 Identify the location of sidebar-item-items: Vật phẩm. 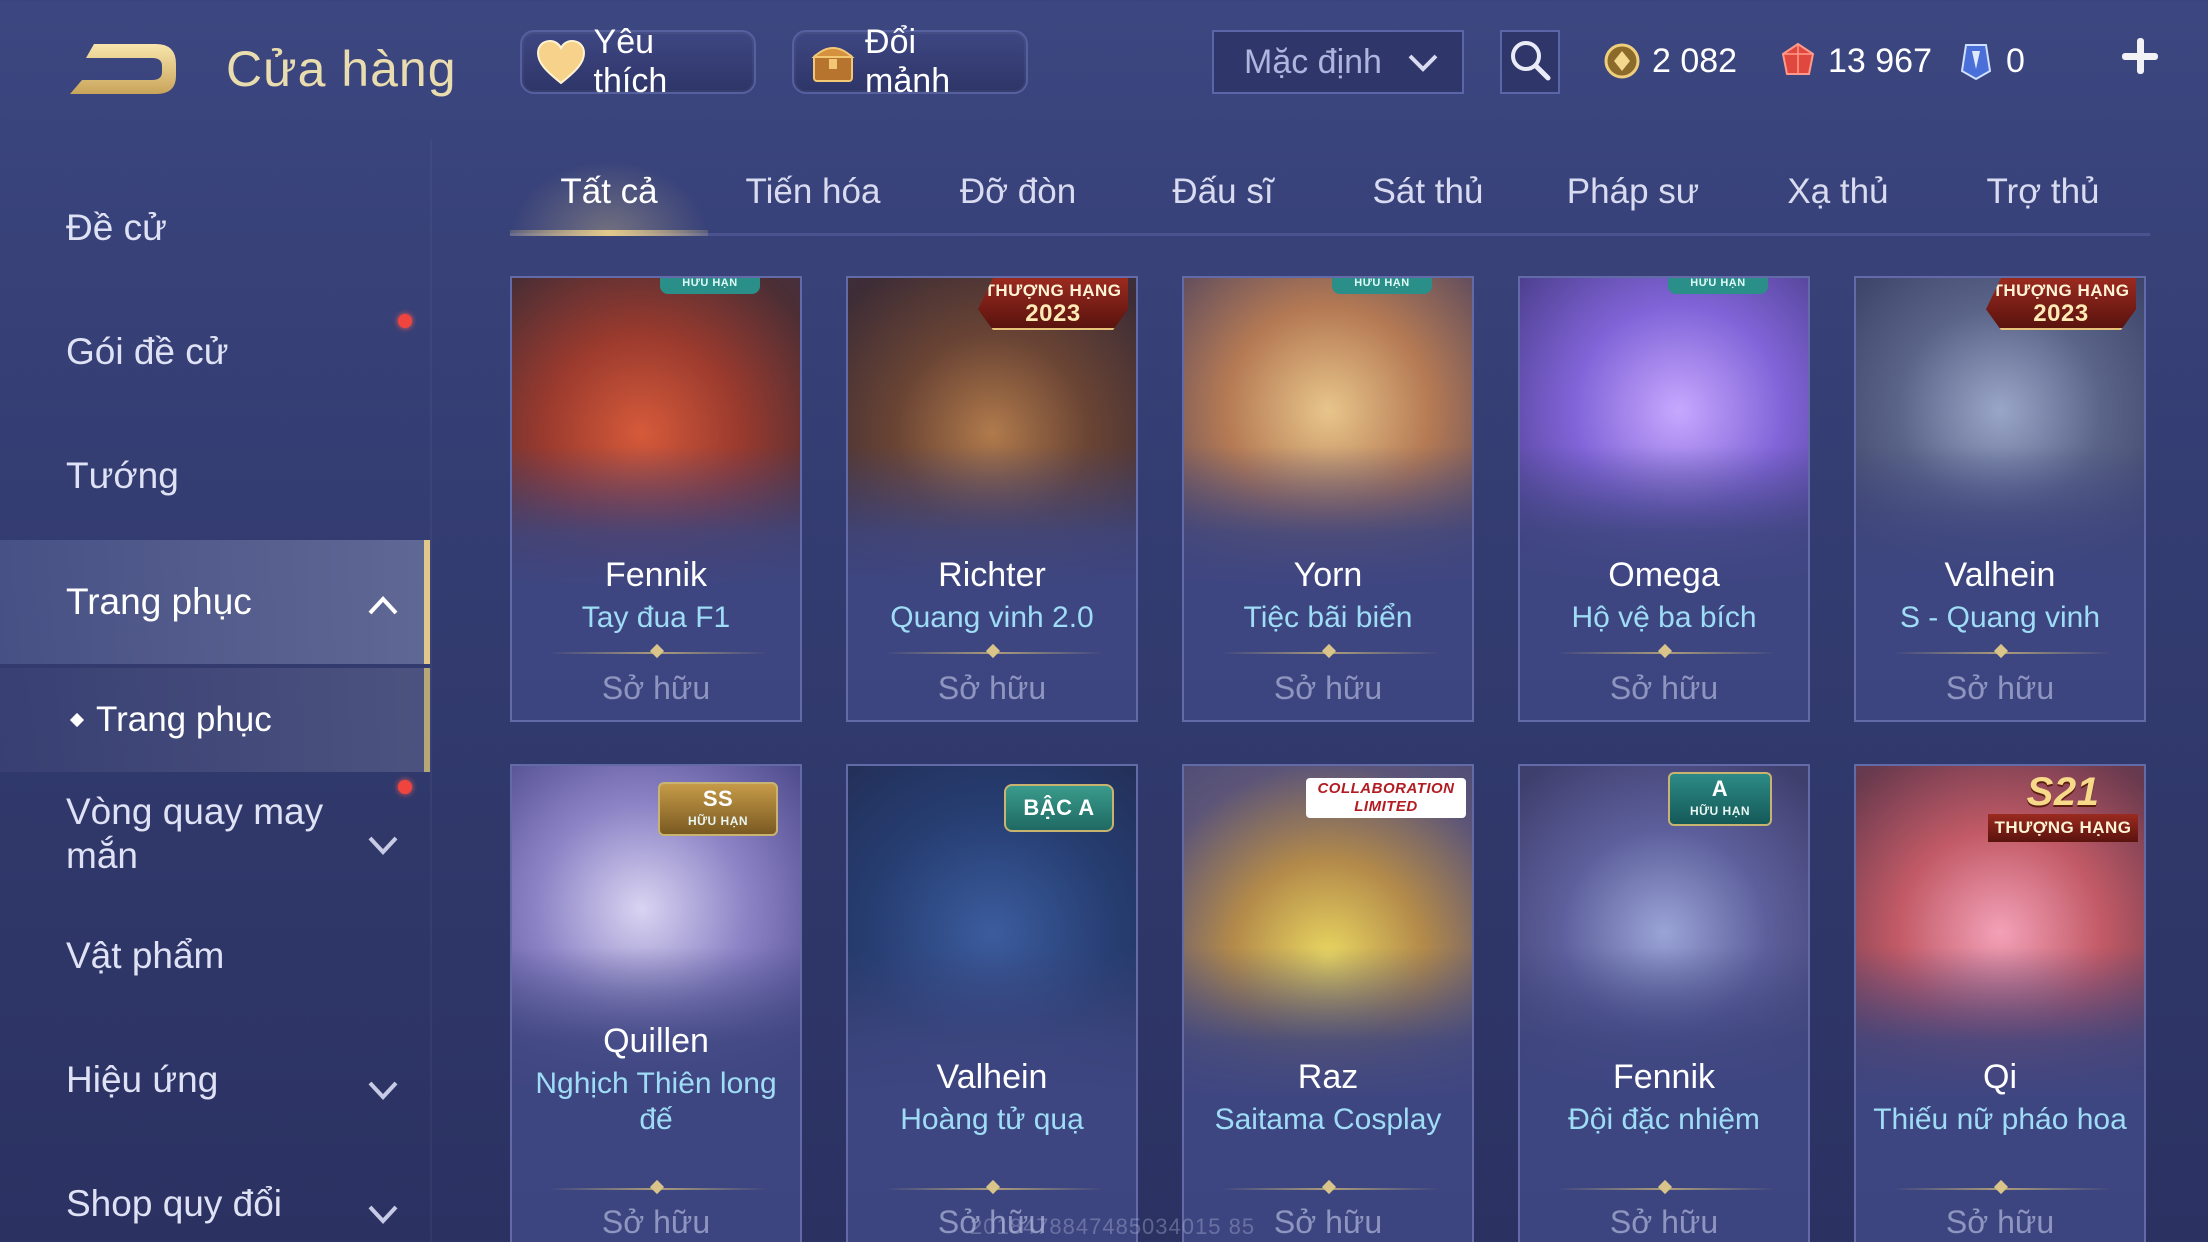
(215, 956).